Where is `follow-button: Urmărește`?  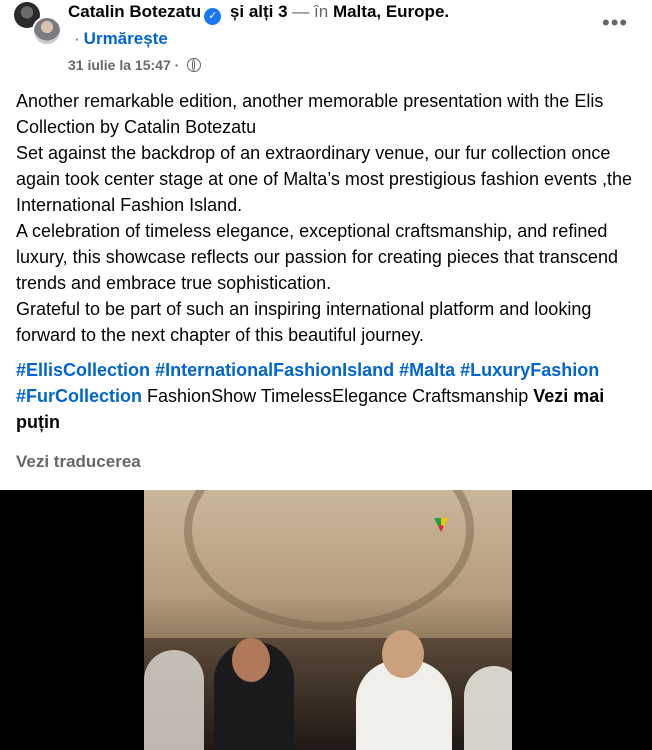
follow-button: Urmărește is located at coordinates (126, 38).